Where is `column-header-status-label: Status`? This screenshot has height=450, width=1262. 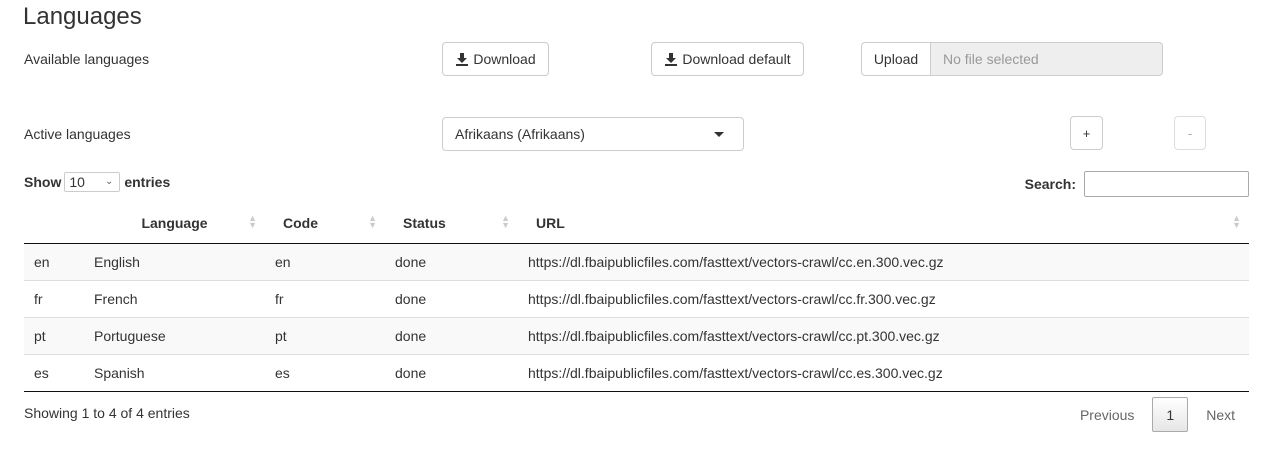 column-header-status-label: Status is located at coordinates (424, 222).